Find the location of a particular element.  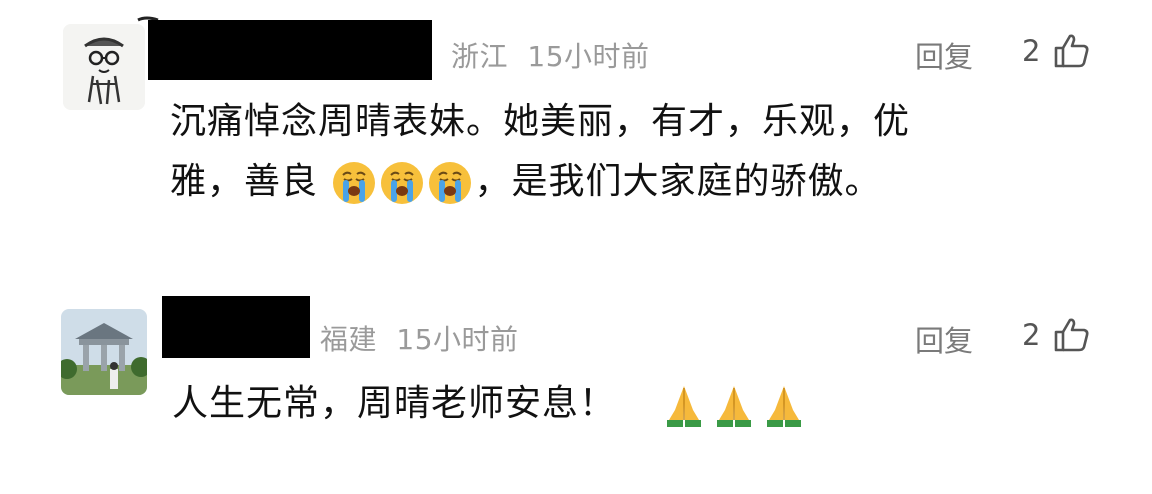

location-label: 浙江 is located at coordinates (480, 56).